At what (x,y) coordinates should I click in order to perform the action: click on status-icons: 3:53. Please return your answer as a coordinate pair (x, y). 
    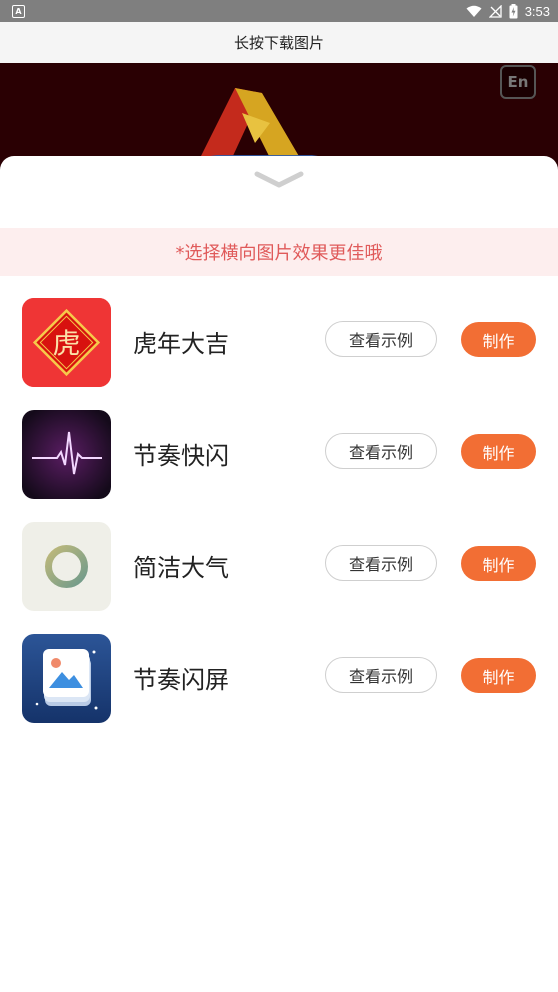
    Looking at the image, I should click on (508, 11).